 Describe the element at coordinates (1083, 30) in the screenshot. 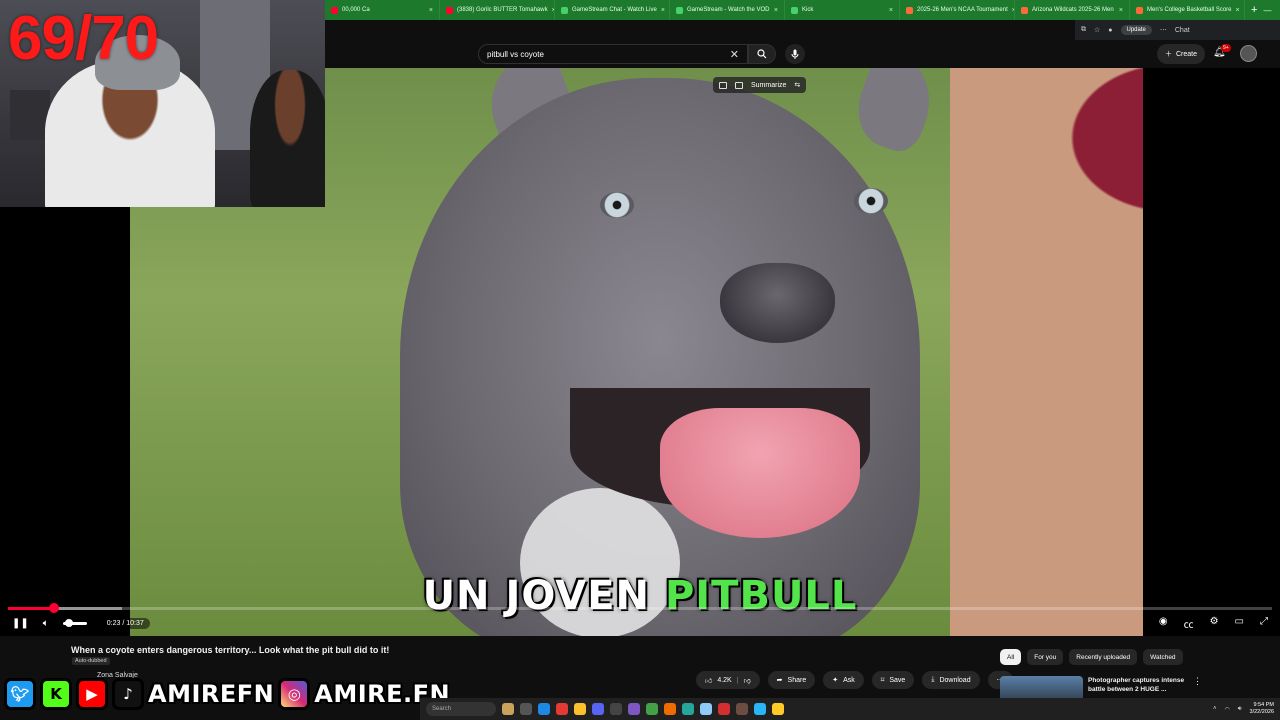

I see `extensions-icon: ⧉` at that location.